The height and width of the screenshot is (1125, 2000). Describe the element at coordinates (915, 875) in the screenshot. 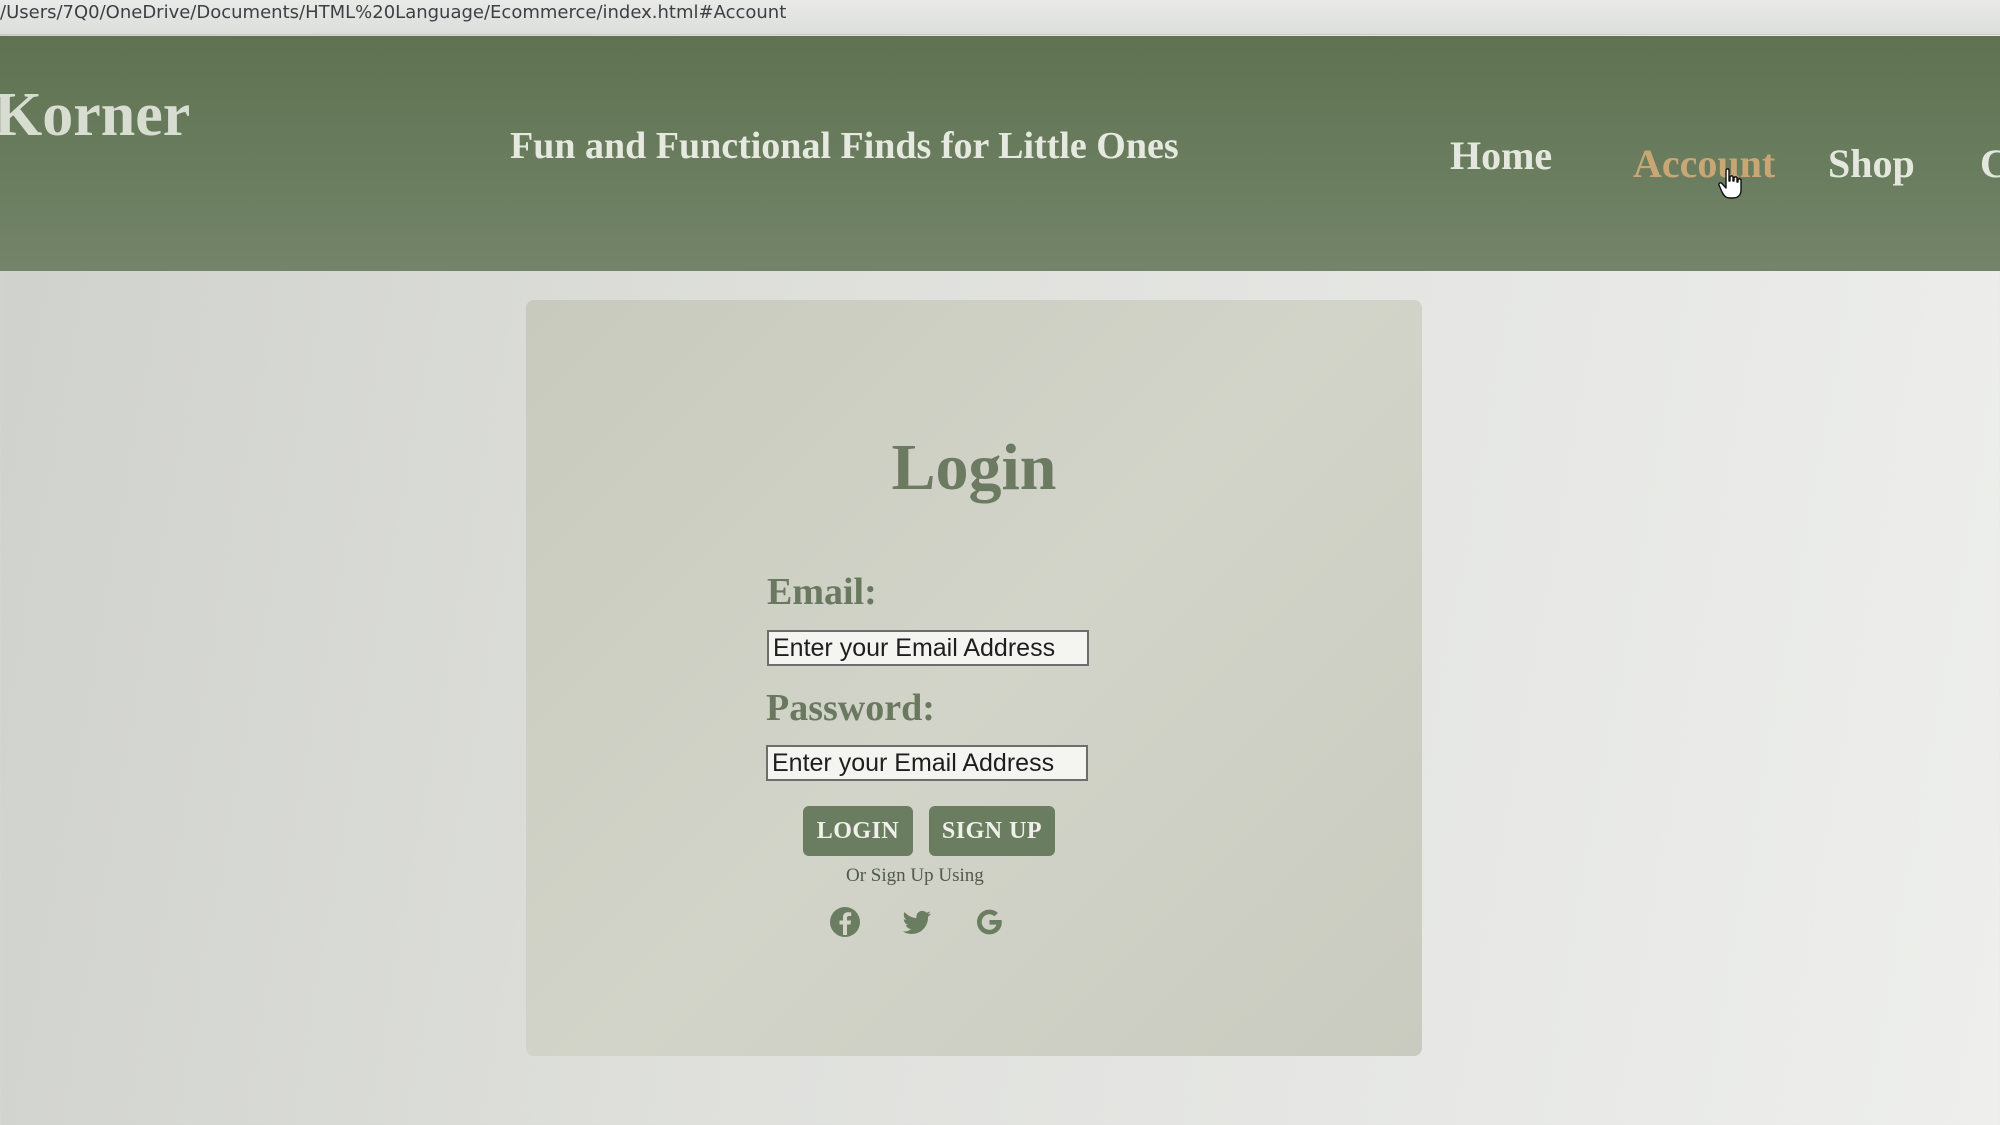

I see `alt-signup-text: Or Sign Up Using` at that location.